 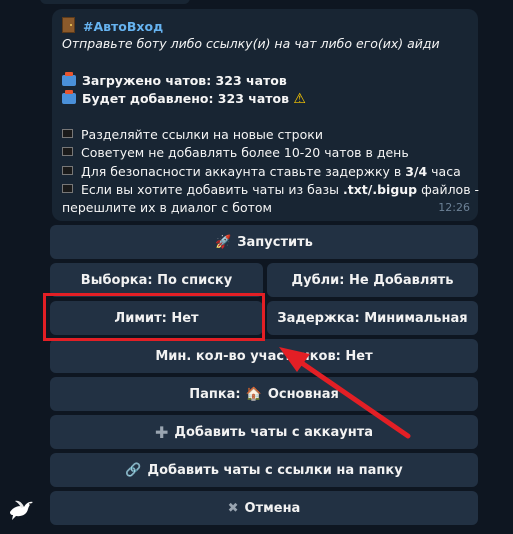 I want to click on bot-avatar, so click(x=21, y=509).